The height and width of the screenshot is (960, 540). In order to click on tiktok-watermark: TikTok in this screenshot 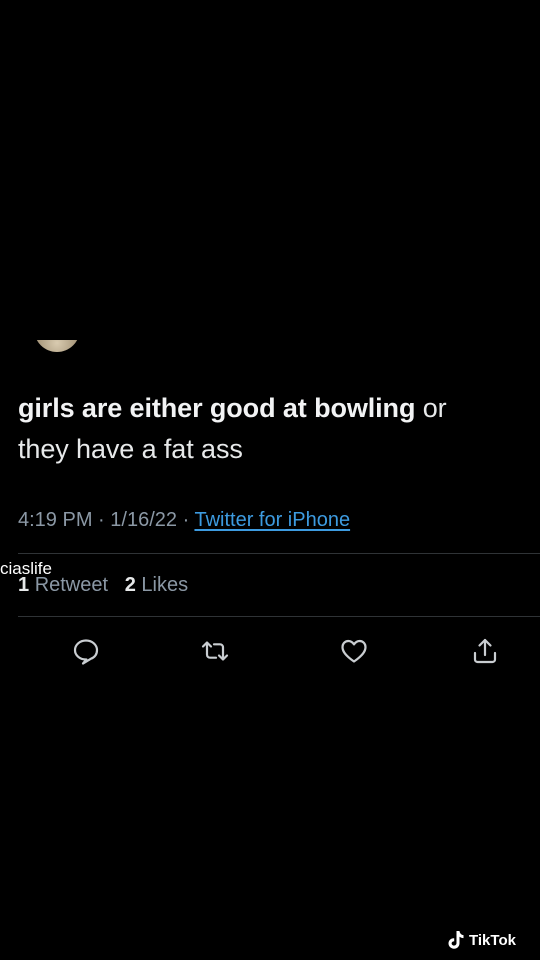, I will do `click(481, 940)`.